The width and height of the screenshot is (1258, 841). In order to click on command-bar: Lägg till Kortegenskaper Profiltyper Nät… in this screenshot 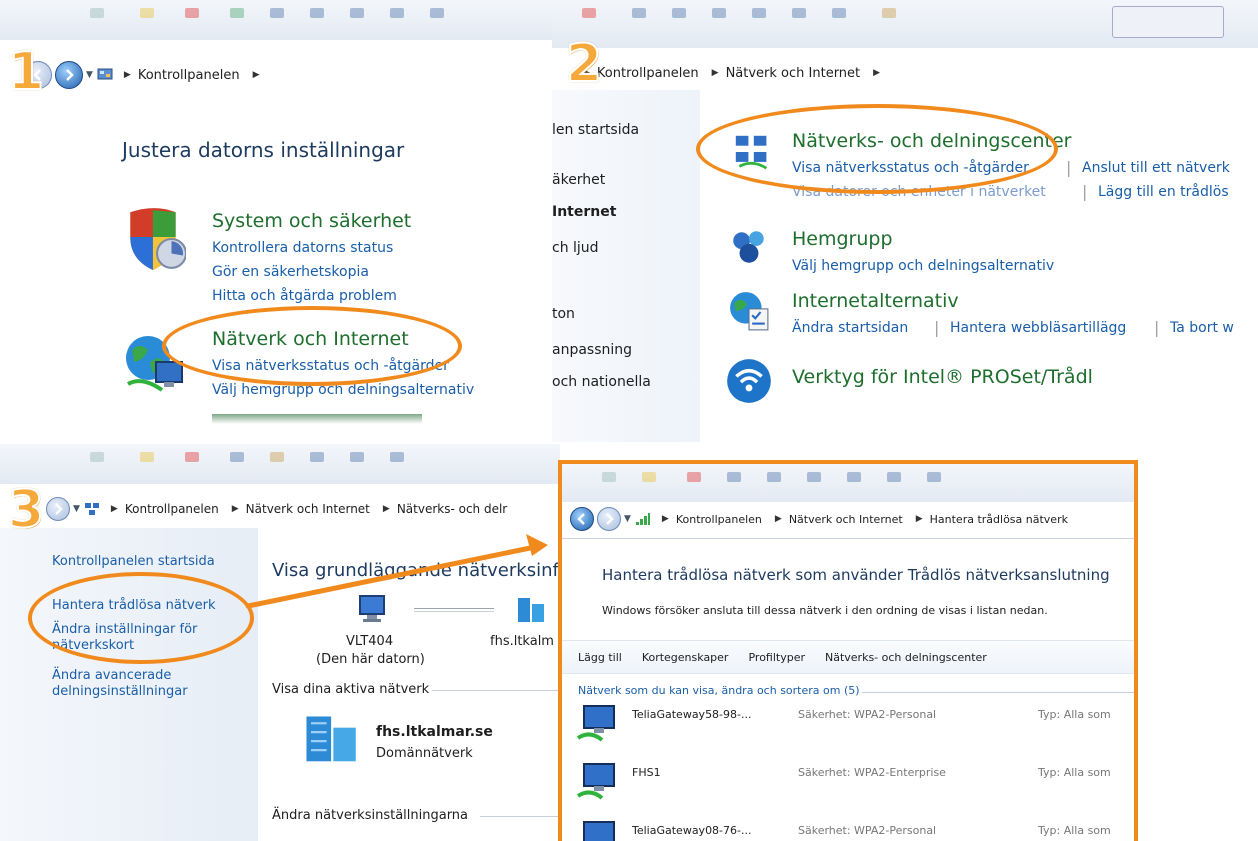, I will do `click(848, 657)`.